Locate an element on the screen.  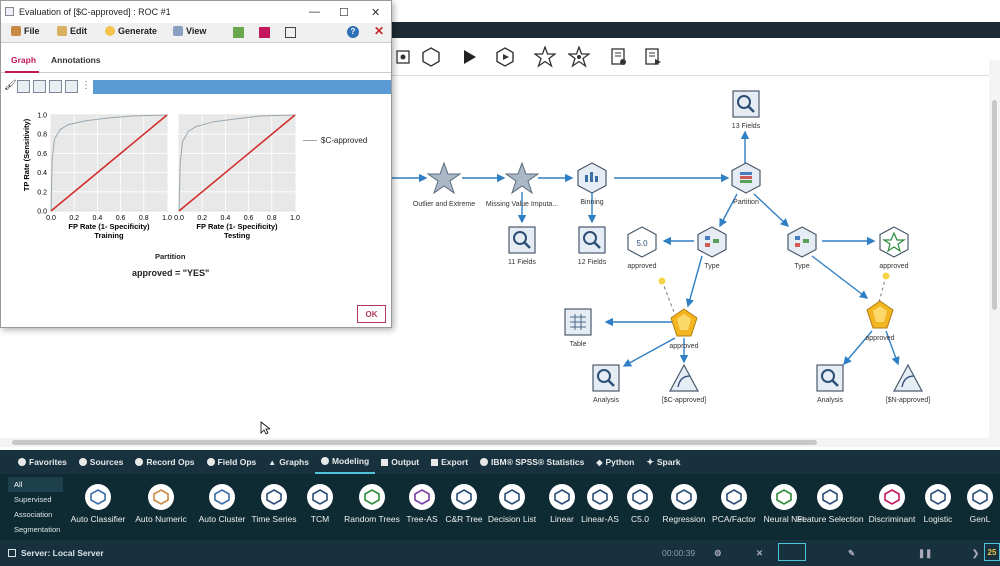
generate-icon is located at coordinates (110, 31).